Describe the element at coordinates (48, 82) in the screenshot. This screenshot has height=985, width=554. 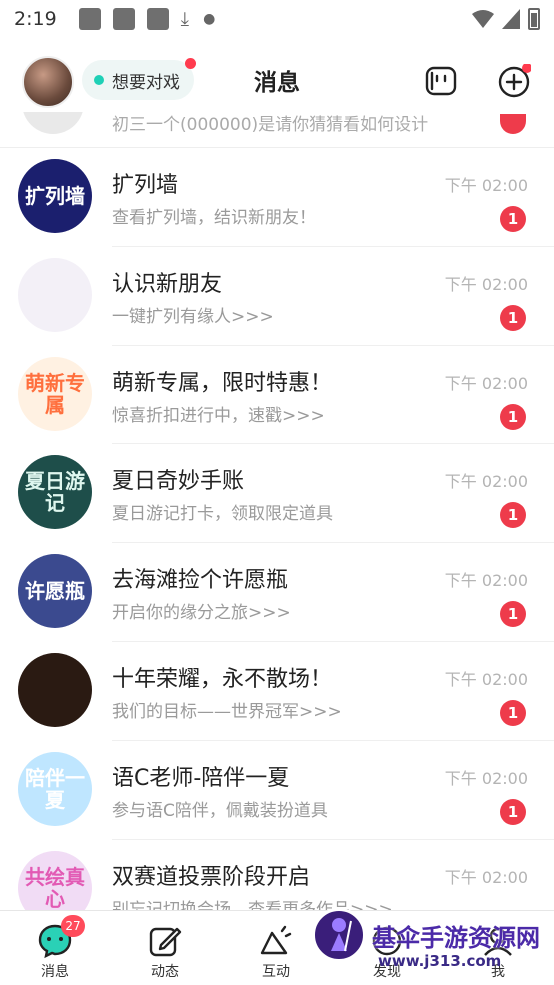
I see `avatar` at that location.